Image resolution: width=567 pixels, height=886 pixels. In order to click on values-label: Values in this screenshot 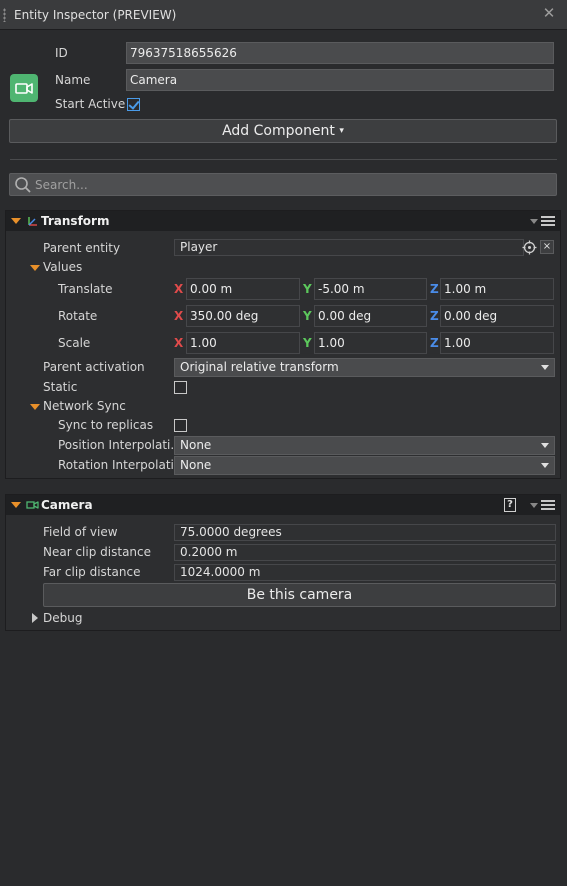, I will do `click(63, 267)`.